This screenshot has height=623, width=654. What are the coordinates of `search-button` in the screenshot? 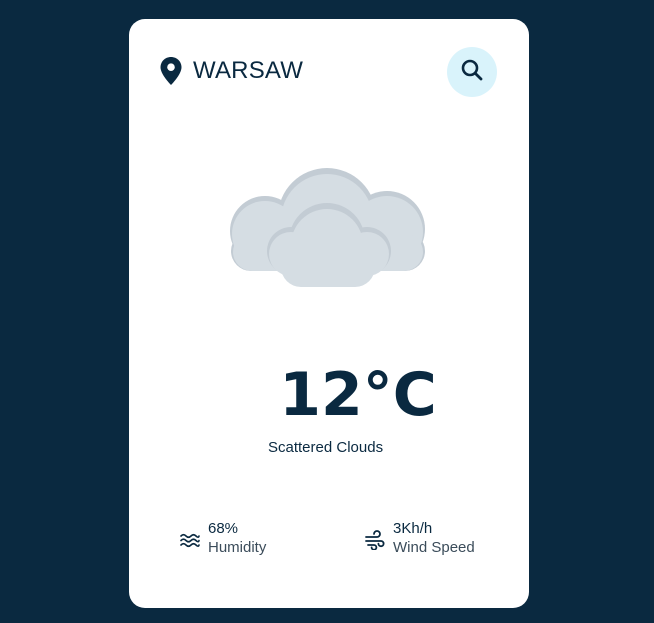 It's located at (472, 72).